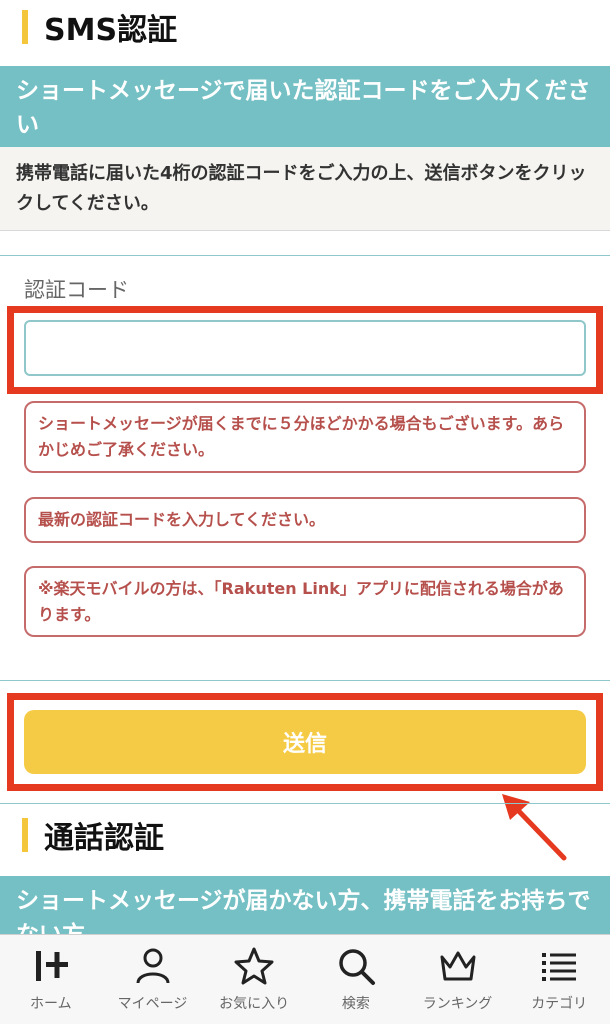 Image resolution: width=610 pixels, height=1024 pixels. I want to click on home-logo-icon, so click(51, 966).